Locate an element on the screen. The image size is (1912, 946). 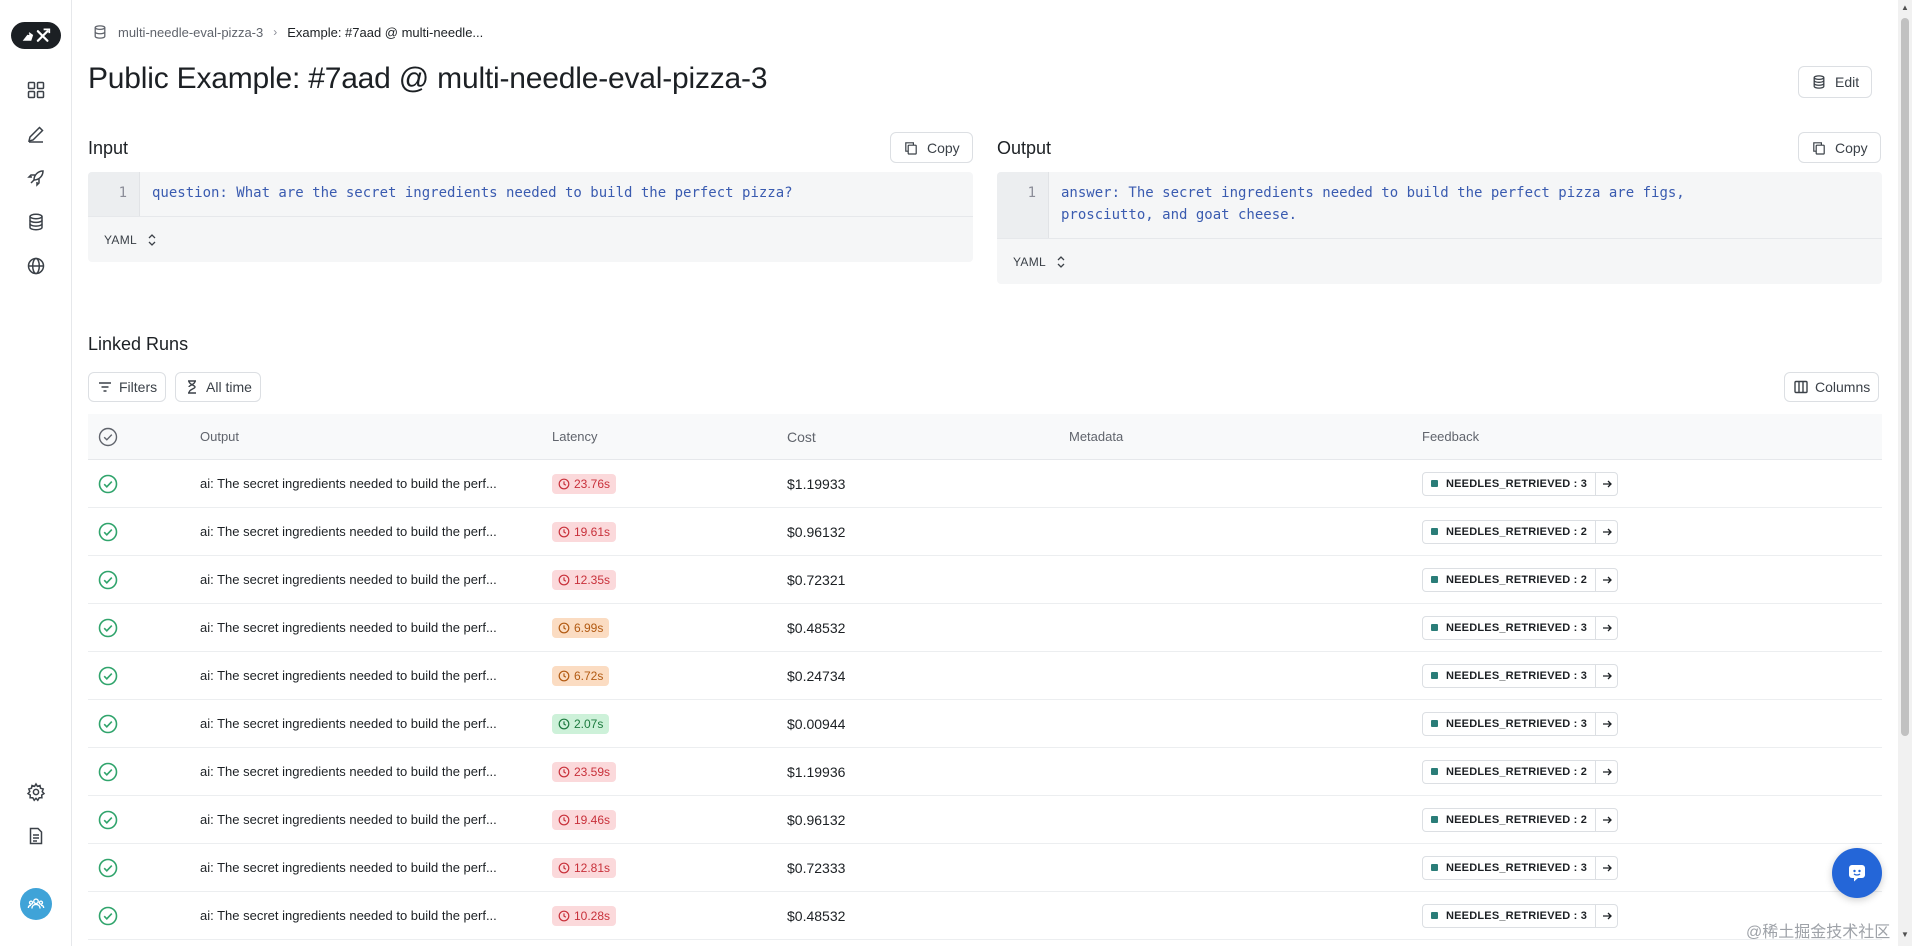
run-cost: $0.72321 is located at coordinates (816, 579).